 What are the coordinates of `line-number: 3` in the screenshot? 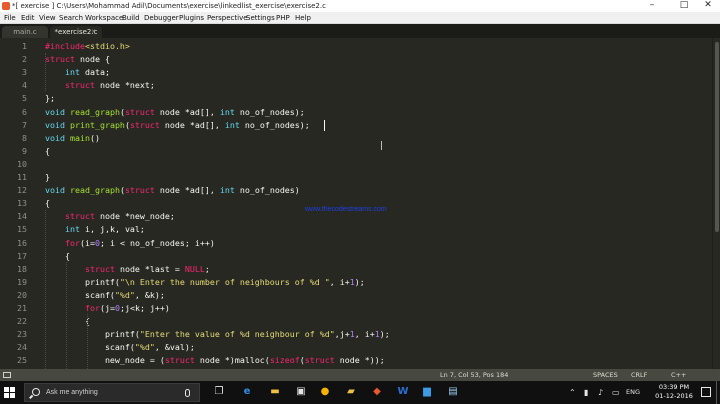 It's located at (24, 72).